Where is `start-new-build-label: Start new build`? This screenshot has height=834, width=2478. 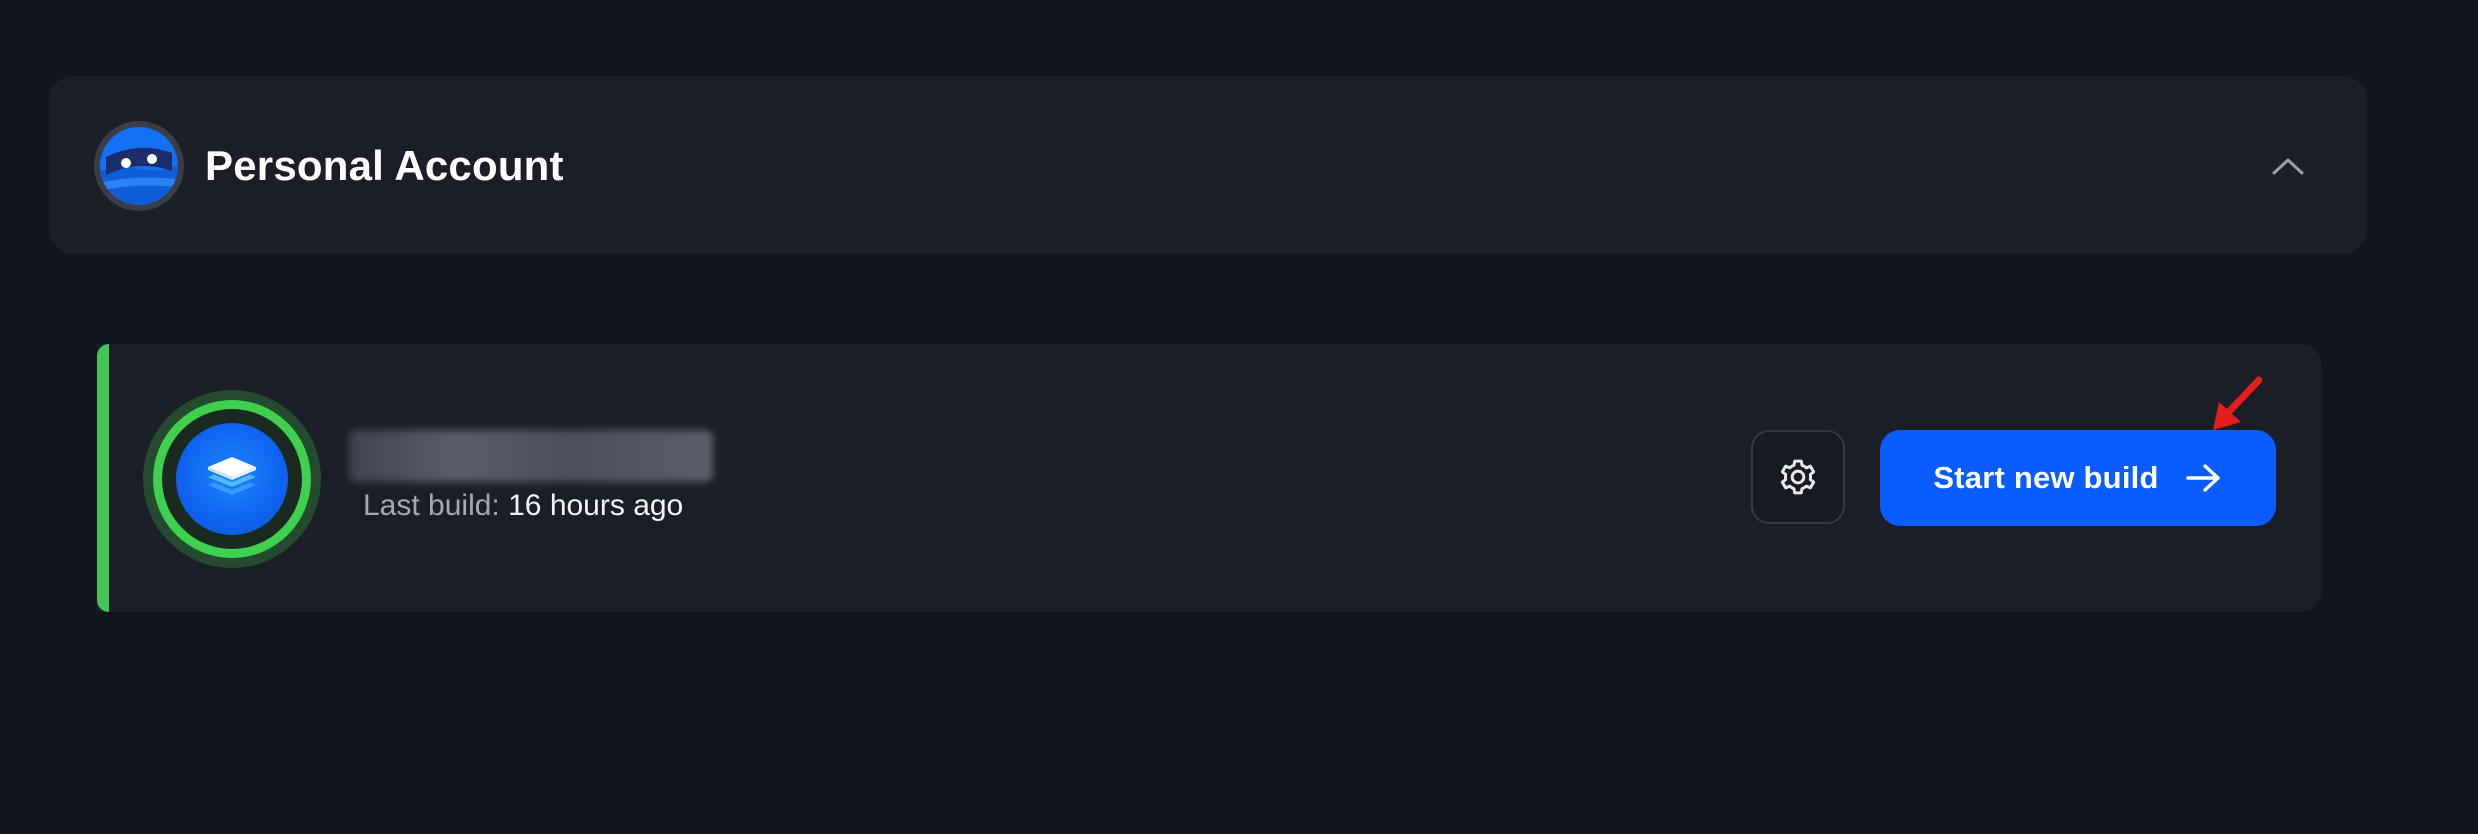
start-new-build-label: Start new build is located at coordinates (2046, 477).